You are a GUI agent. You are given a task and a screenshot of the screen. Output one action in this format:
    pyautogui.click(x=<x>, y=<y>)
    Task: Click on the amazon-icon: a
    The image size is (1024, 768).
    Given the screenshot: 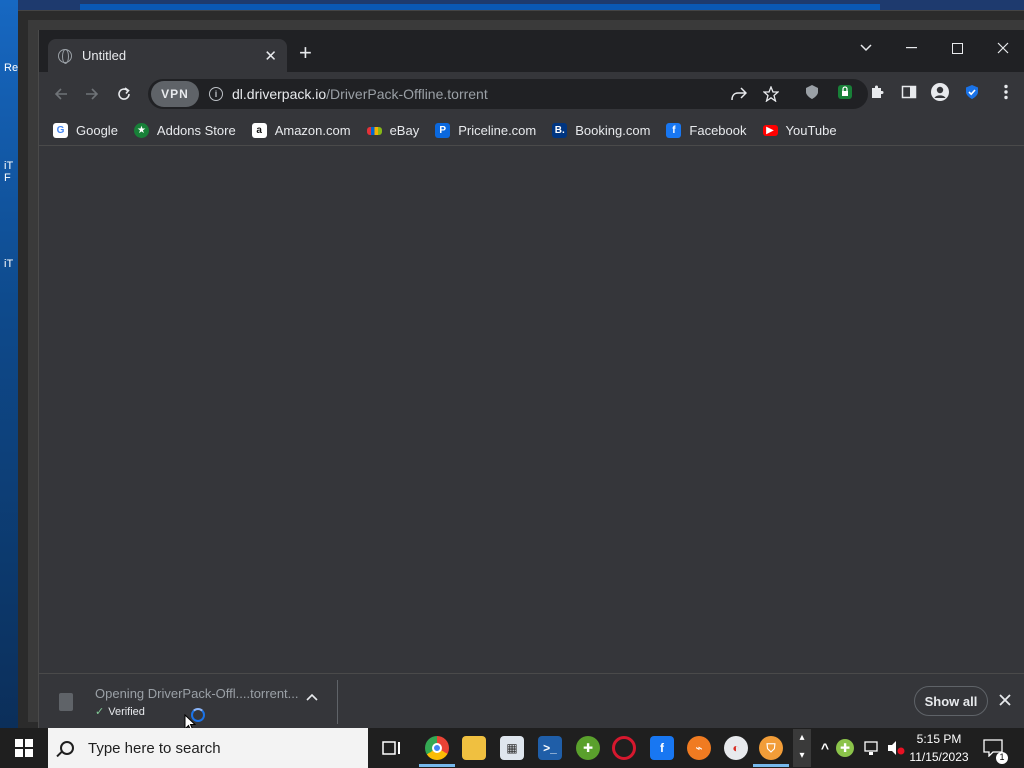 What is the action you would take?
    pyautogui.click(x=259, y=130)
    